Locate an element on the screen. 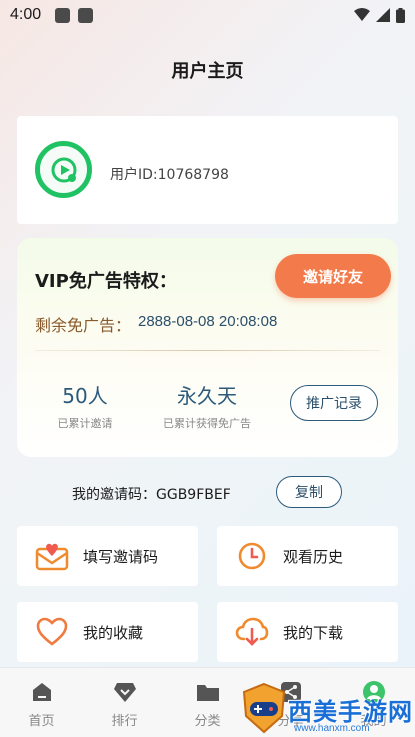  share-icon is located at coordinates (291, 692).